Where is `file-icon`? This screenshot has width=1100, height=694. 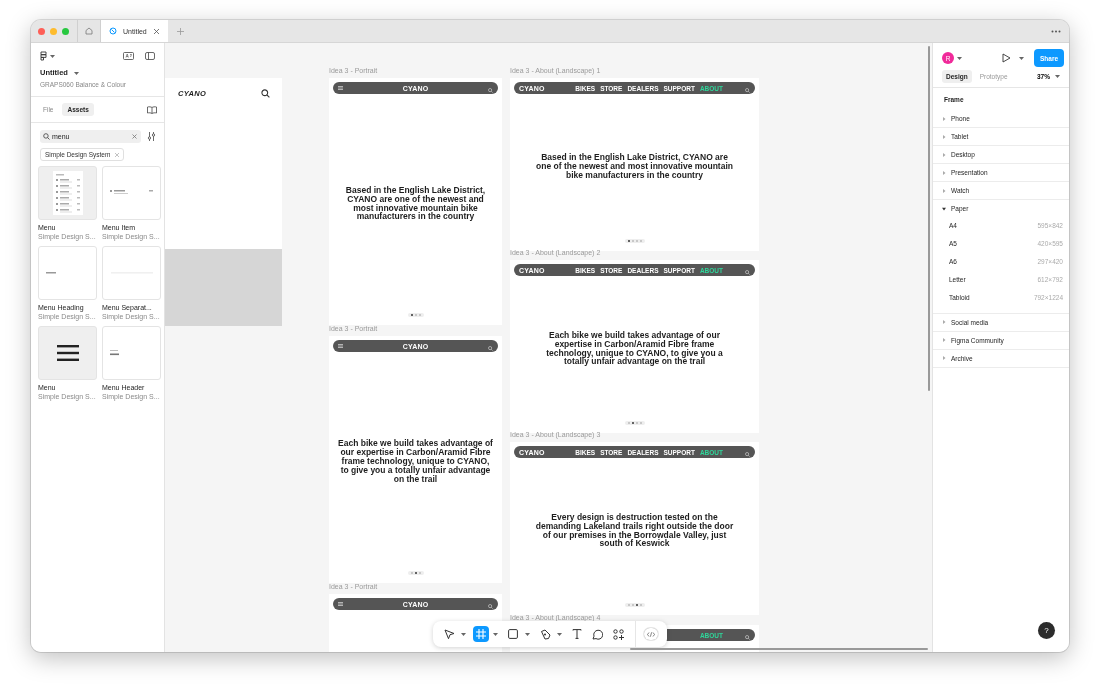 file-icon is located at coordinates (113, 31).